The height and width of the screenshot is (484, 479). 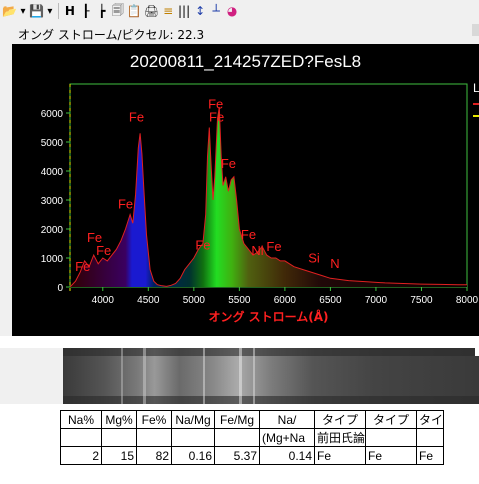 I want to click on color-wheel-icon: ◕, so click(x=232, y=11).